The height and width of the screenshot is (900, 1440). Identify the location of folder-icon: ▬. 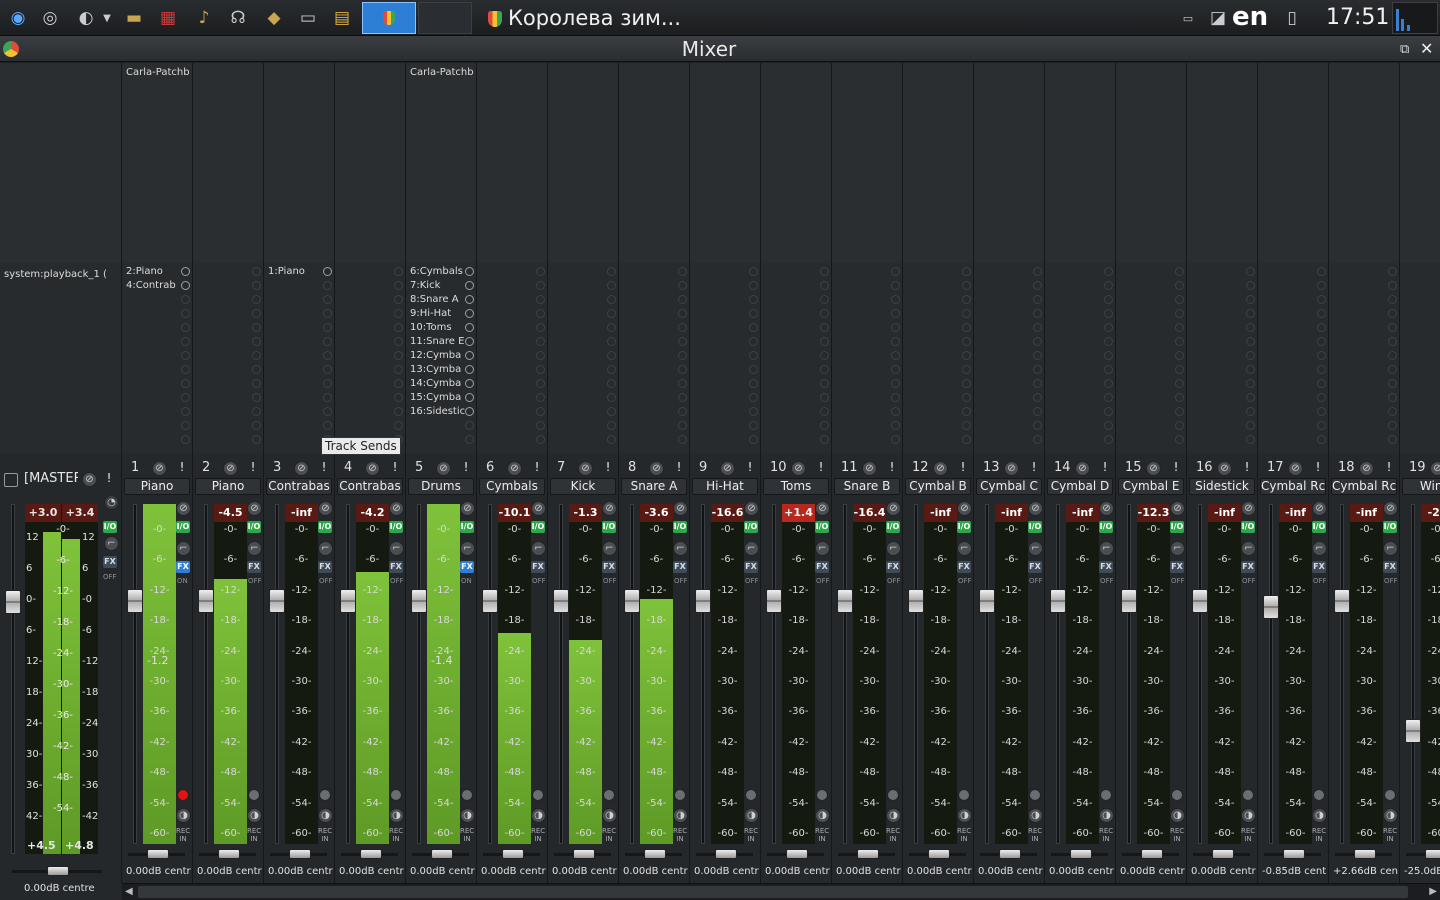
(134, 18).